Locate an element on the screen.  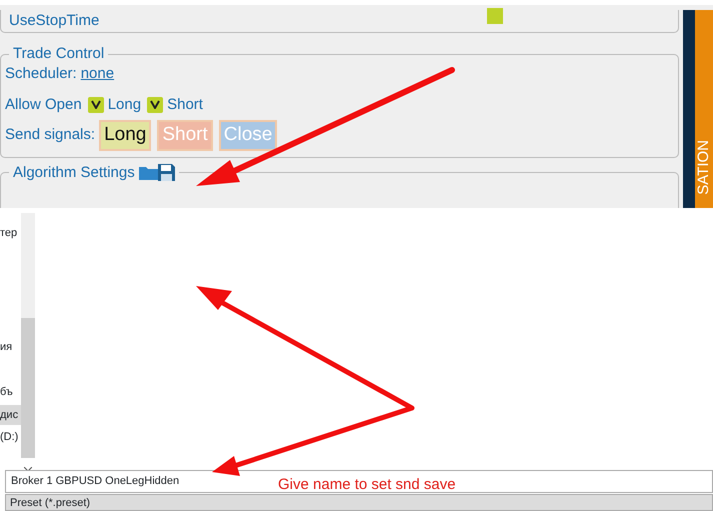
nav-item: тер is located at coordinates (10, 233).